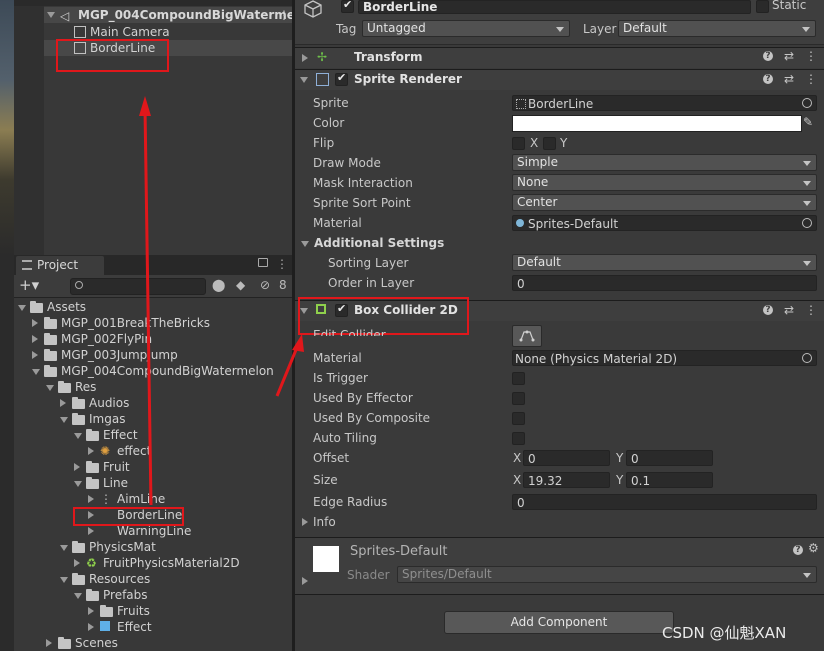 The image size is (824, 651). What do you see at coordinates (148, 306) in the screenshot?
I see `annotation-arrow-vertical` at bounding box center [148, 306].